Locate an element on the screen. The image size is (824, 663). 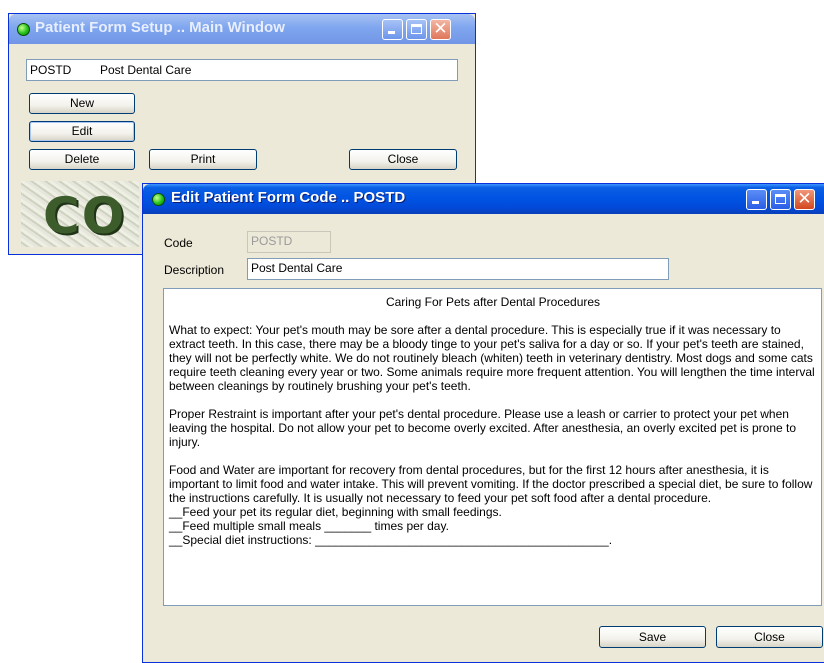
main-window-titlebar: Patient Form Setup .. Main Window ✕ is located at coordinates (242, 29).